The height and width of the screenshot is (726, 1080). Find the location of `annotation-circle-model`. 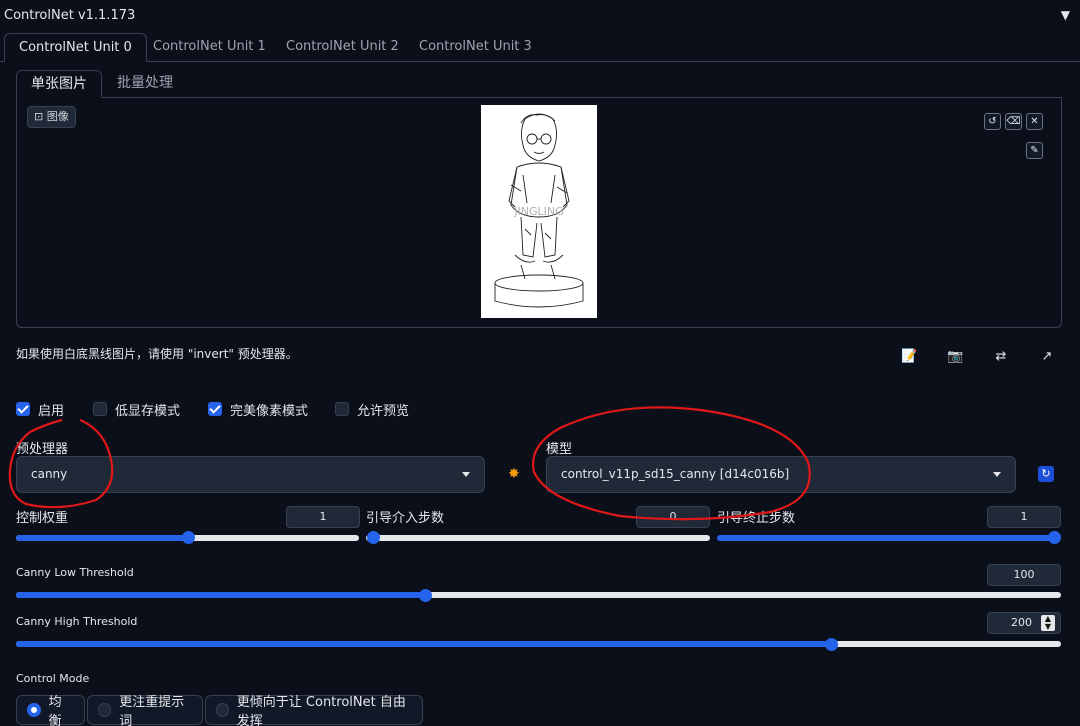

annotation-circle-model is located at coordinates (671, 463).